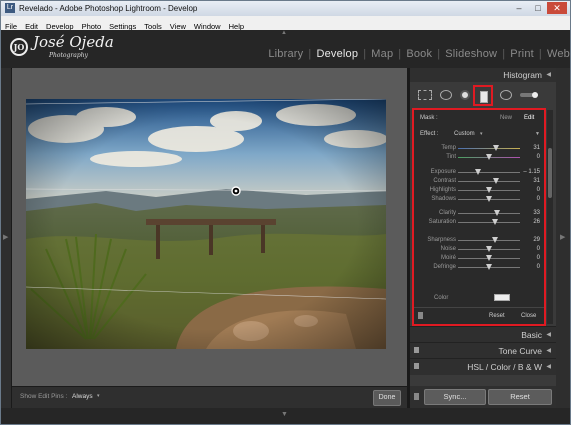  What do you see at coordinates (520, 397) in the screenshot?
I see `reset-button: Reset` at bounding box center [520, 397].